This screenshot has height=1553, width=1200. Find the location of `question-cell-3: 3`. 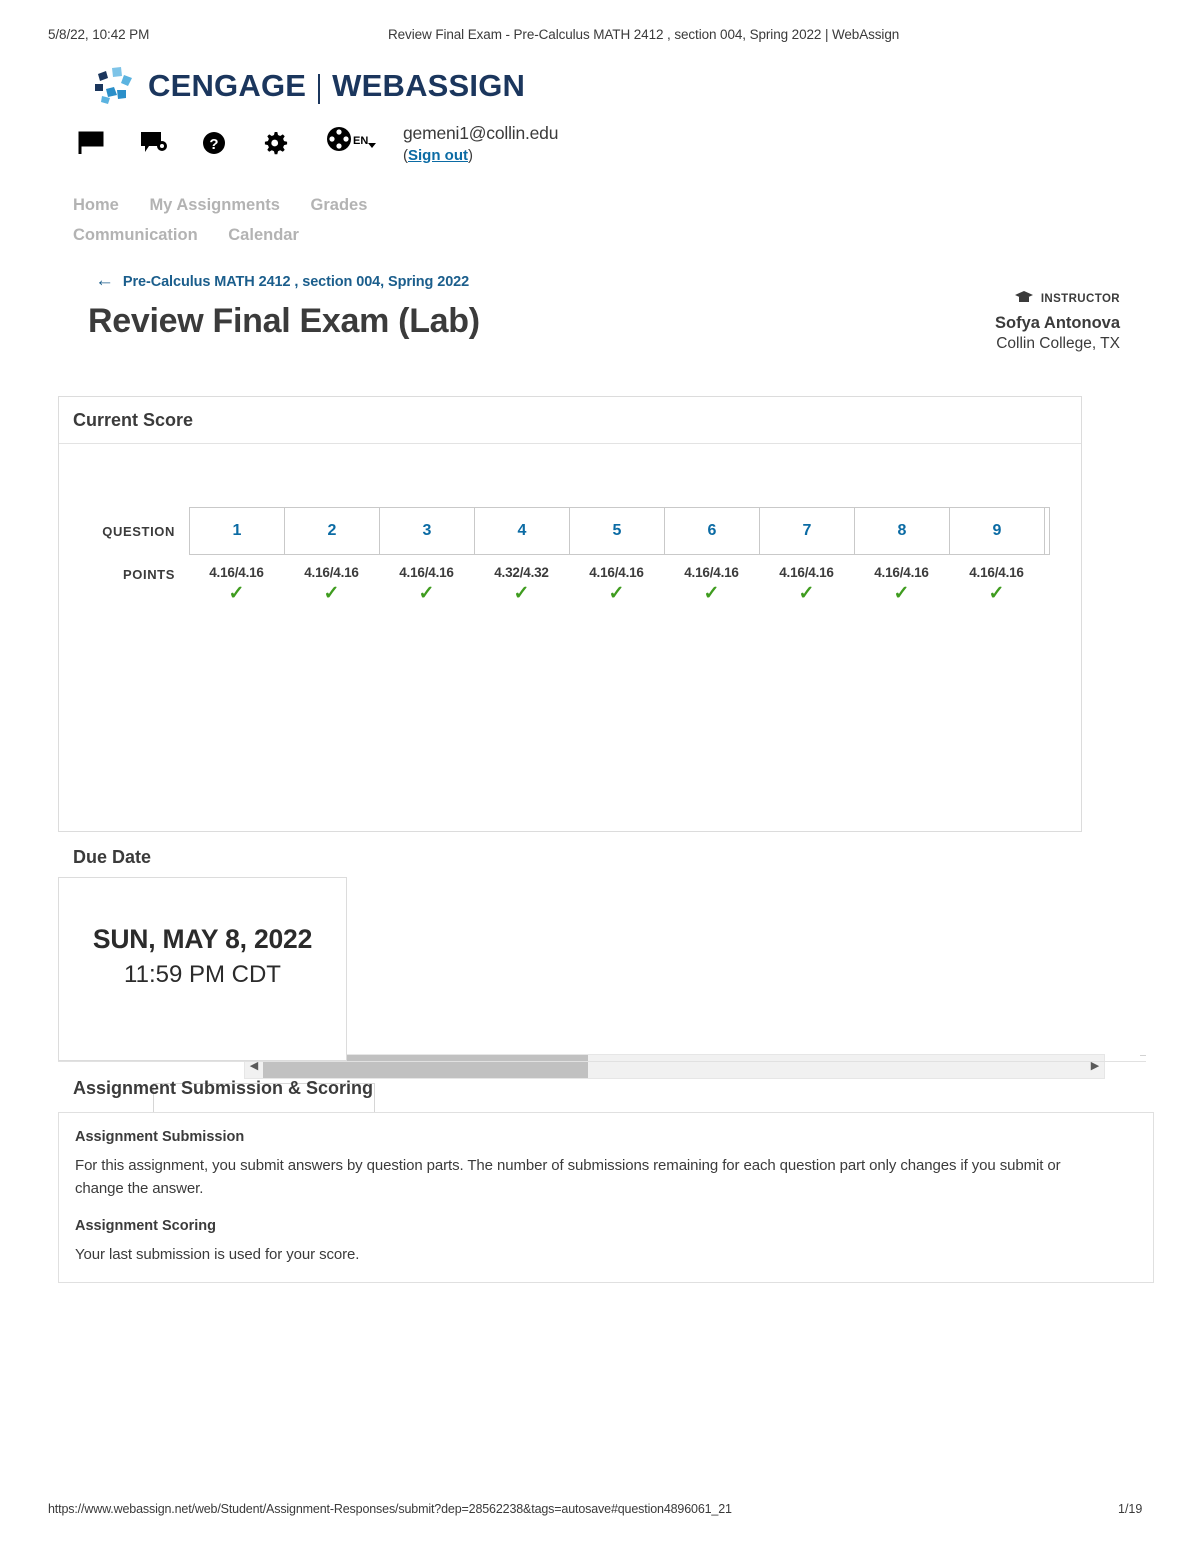

question-cell-3: 3 is located at coordinates (427, 531).